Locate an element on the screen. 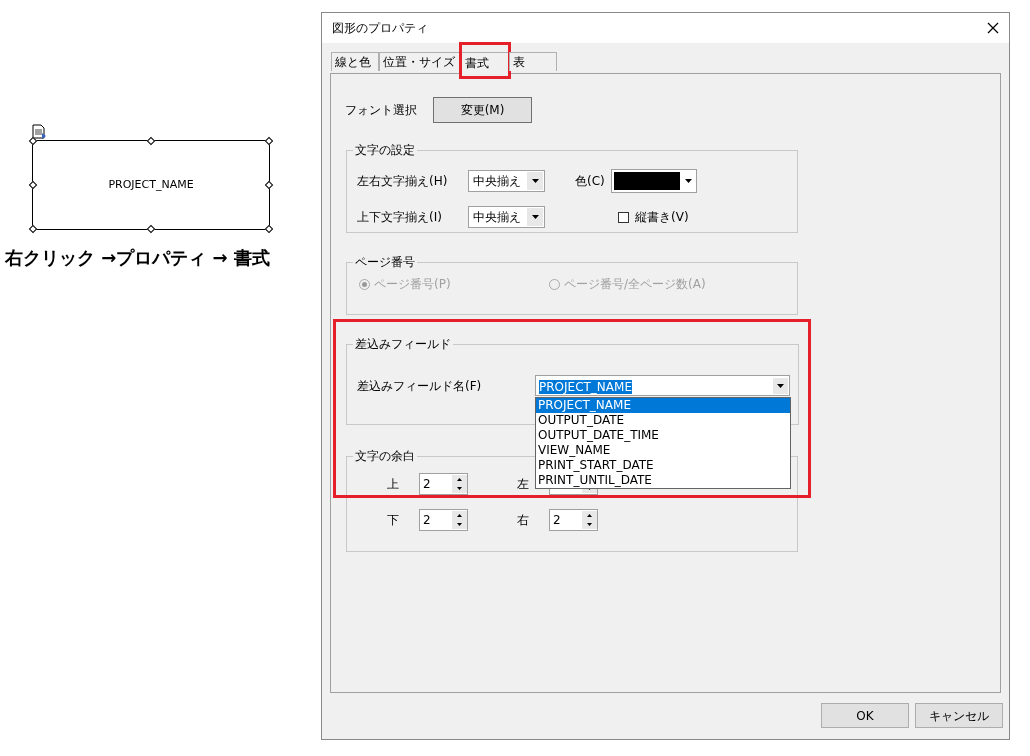  list-option: OUTPUT_DATE is located at coordinates (663, 420).